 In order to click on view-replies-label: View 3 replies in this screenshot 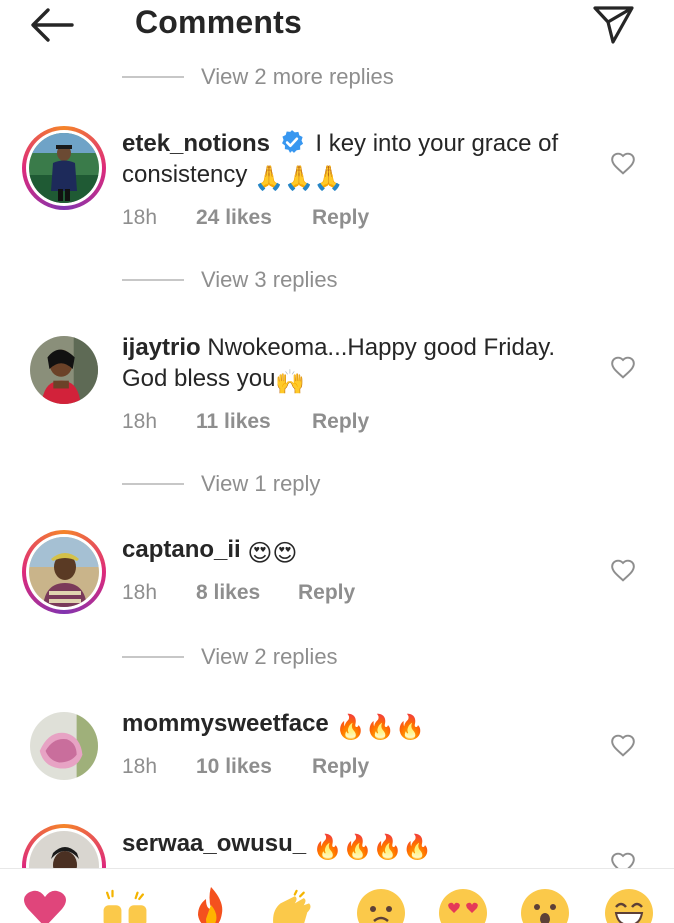, I will do `click(269, 279)`.